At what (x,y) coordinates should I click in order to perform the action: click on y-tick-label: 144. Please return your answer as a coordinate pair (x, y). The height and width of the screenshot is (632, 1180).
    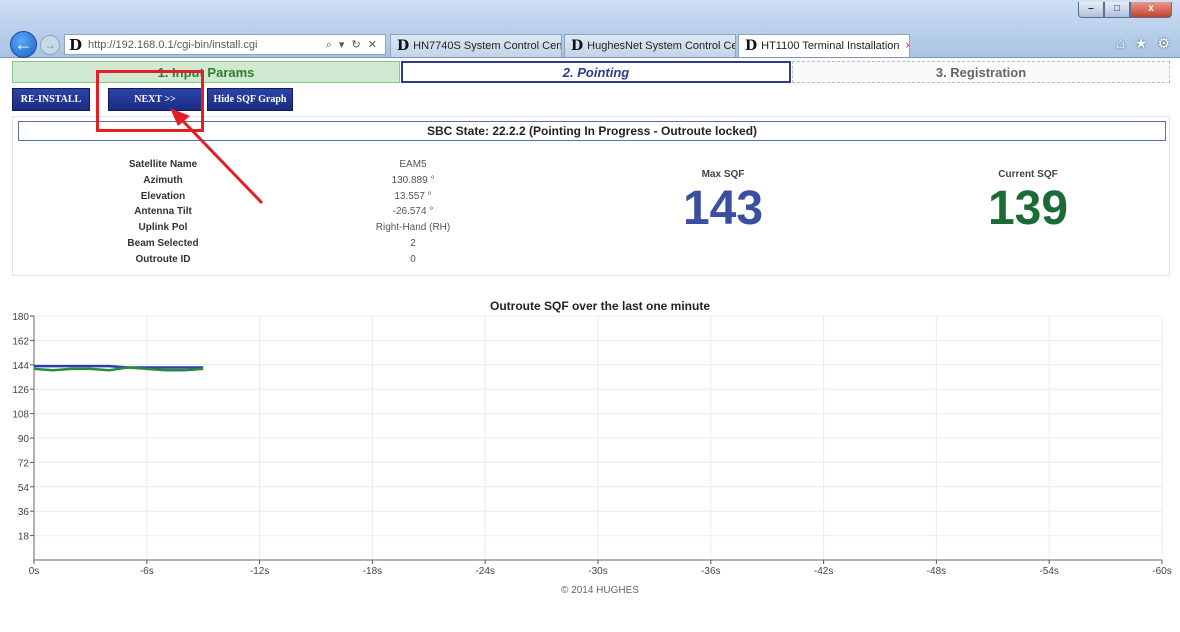
    Looking at the image, I should click on (20, 366).